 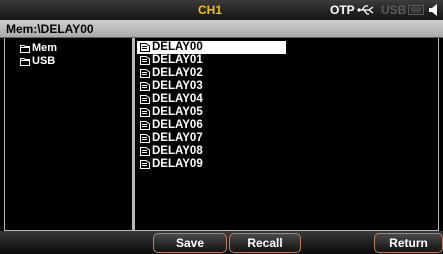 What do you see at coordinates (177, 164) in the screenshot?
I see `file-label: DELAY09` at bounding box center [177, 164].